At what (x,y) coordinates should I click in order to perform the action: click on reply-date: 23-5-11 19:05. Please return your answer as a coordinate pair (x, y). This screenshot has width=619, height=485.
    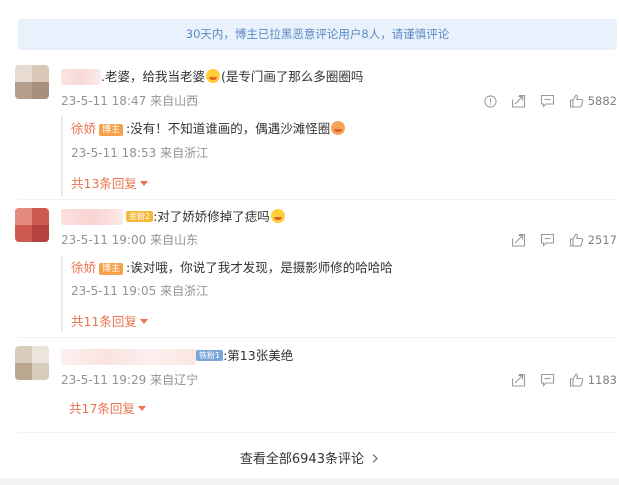
    Looking at the image, I should click on (114, 291).